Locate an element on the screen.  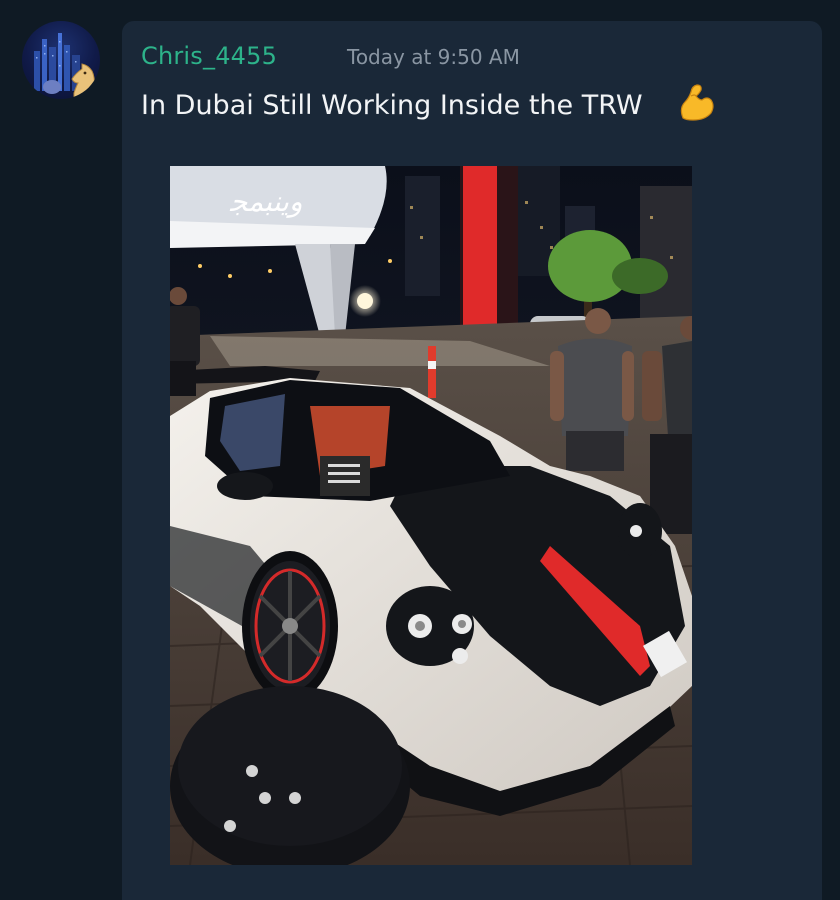
message-text: In Dubai Still Working Inside the TRW is located at coordinates (392, 105).